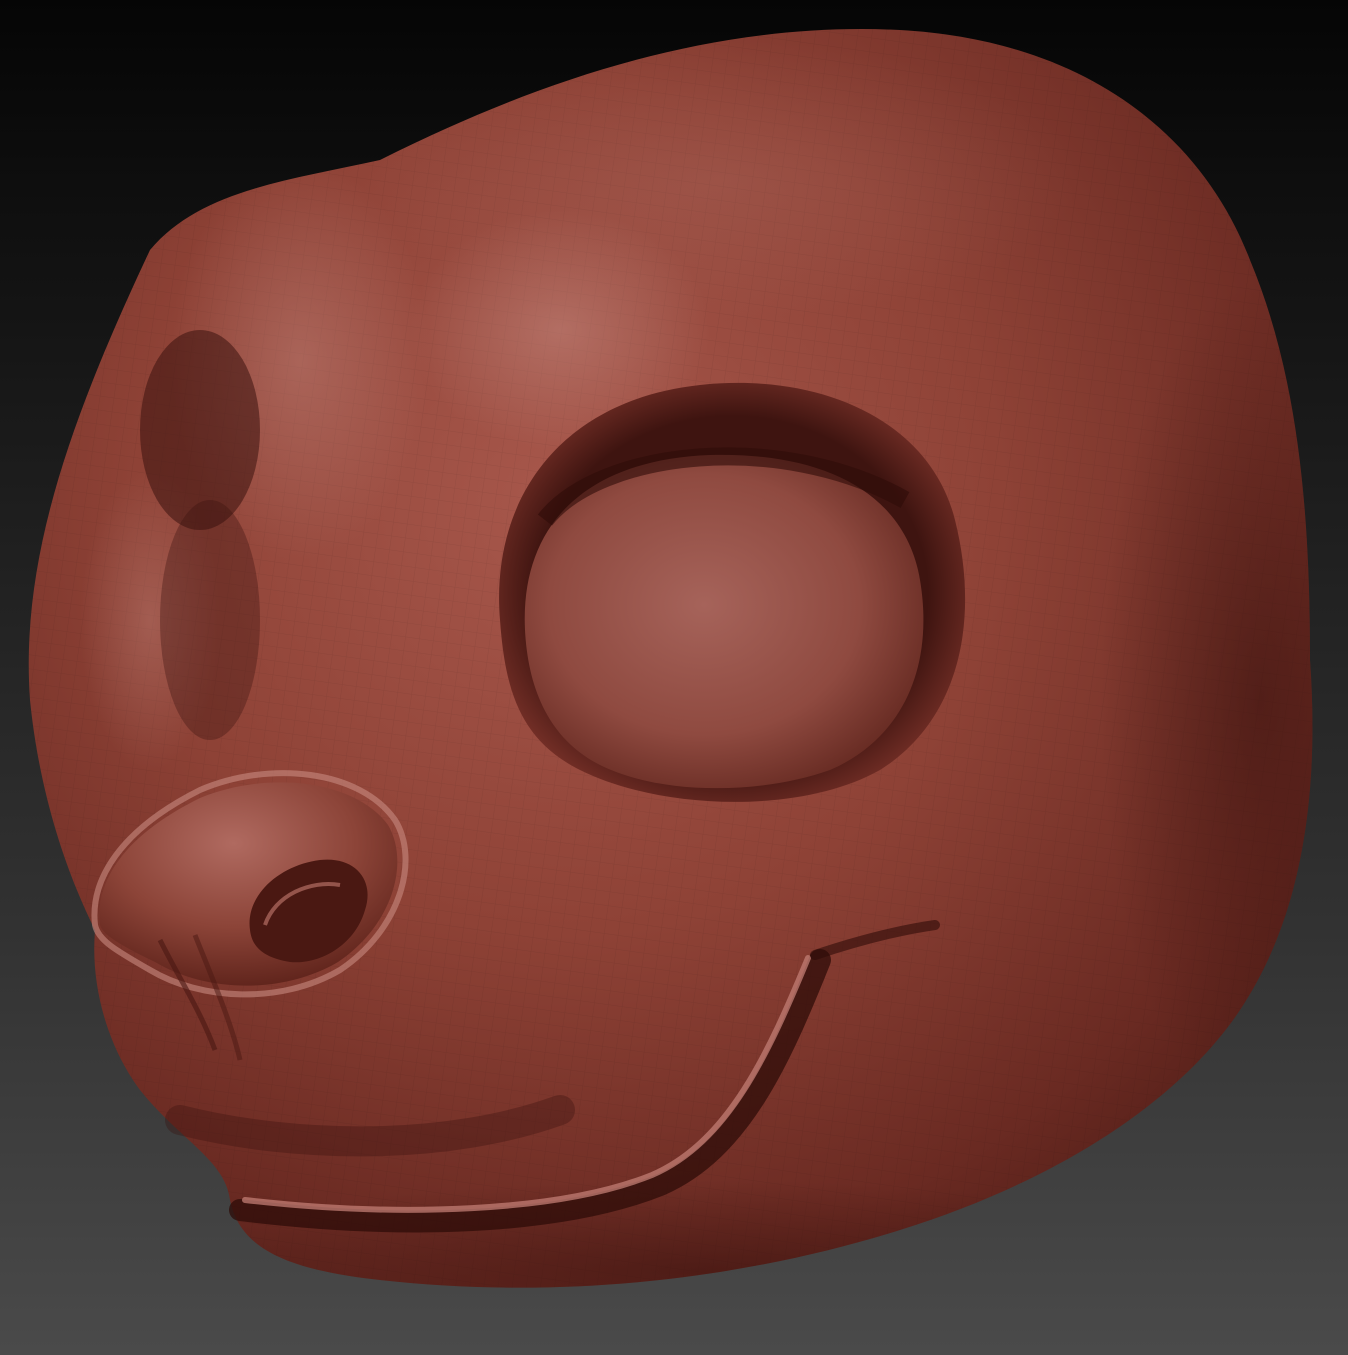 The width and height of the screenshot is (1348, 1355). What do you see at coordinates (210, 620) in the screenshot?
I see `side-cheek-cavity` at bounding box center [210, 620].